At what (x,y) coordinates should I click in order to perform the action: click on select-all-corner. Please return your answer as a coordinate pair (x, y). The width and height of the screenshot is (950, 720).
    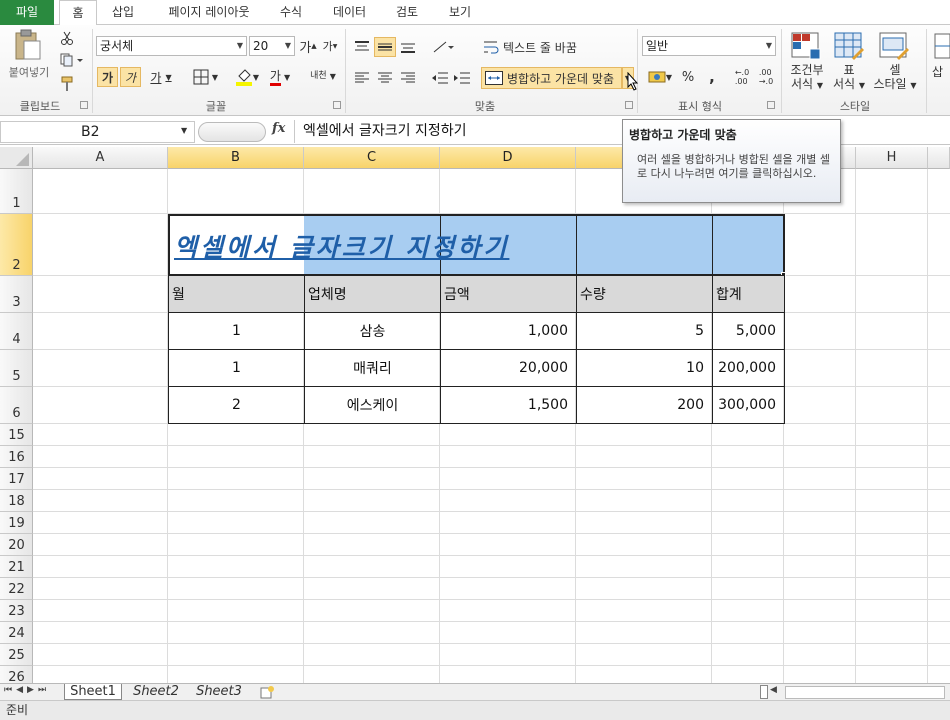
    Looking at the image, I should click on (16, 158).